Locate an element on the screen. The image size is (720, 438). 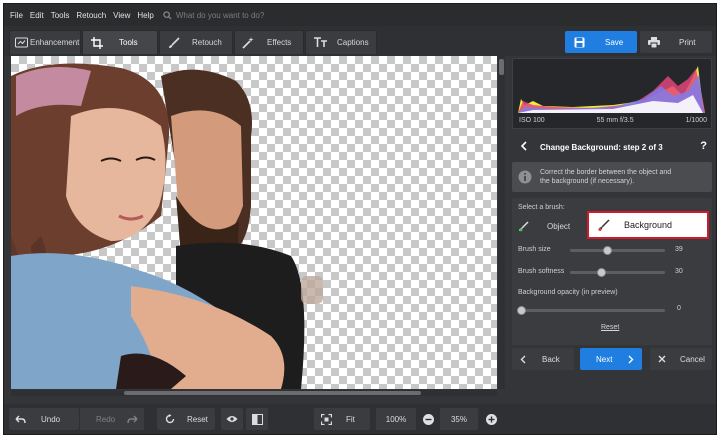
reset-button: Reset is located at coordinates (186, 419).